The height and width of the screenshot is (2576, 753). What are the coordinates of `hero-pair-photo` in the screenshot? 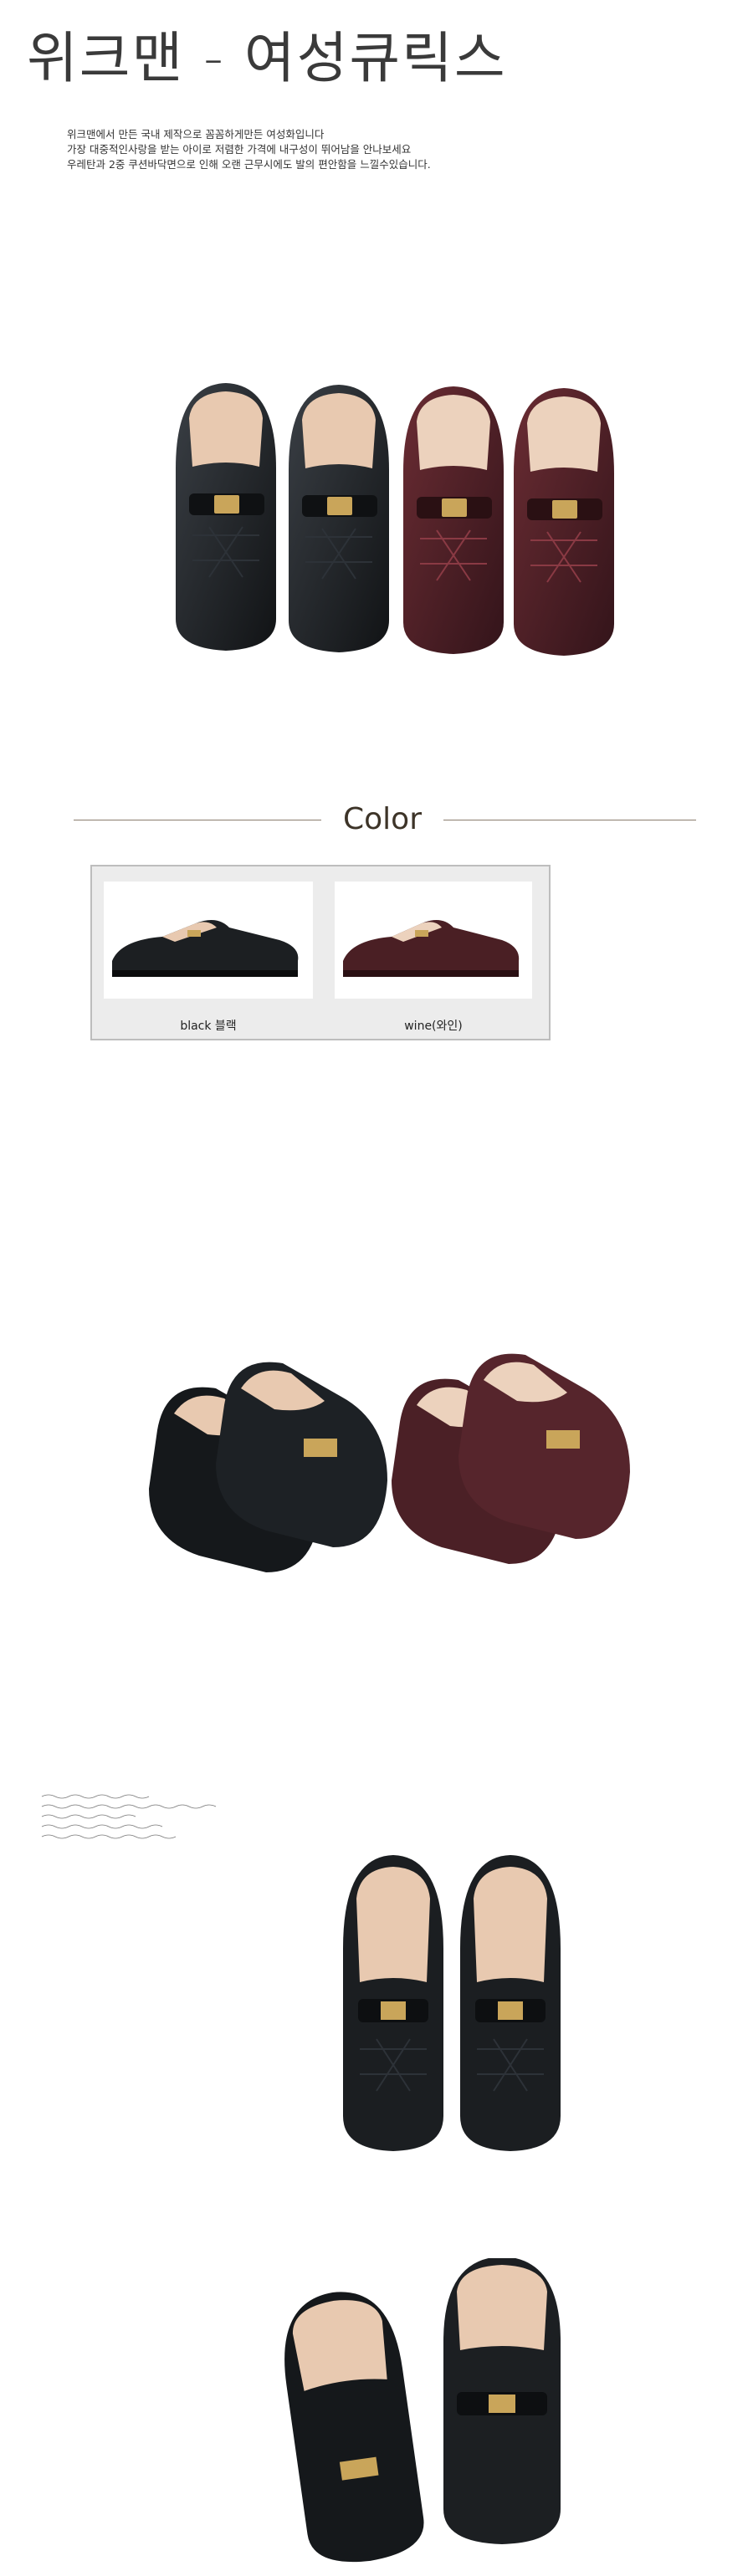 It's located at (395, 519).